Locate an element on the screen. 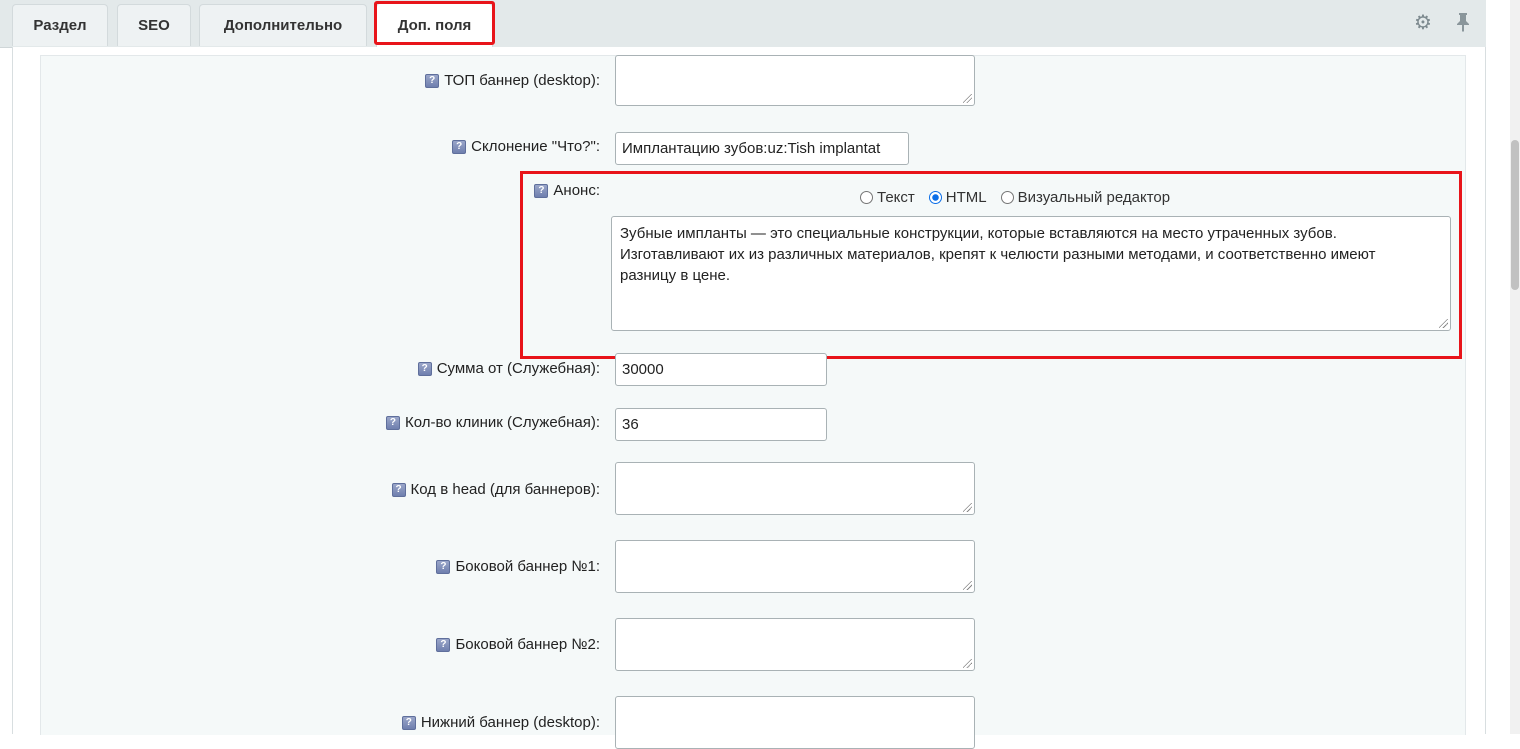 The height and width of the screenshot is (749, 1520). side-banner-2-field is located at coordinates (795, 644).